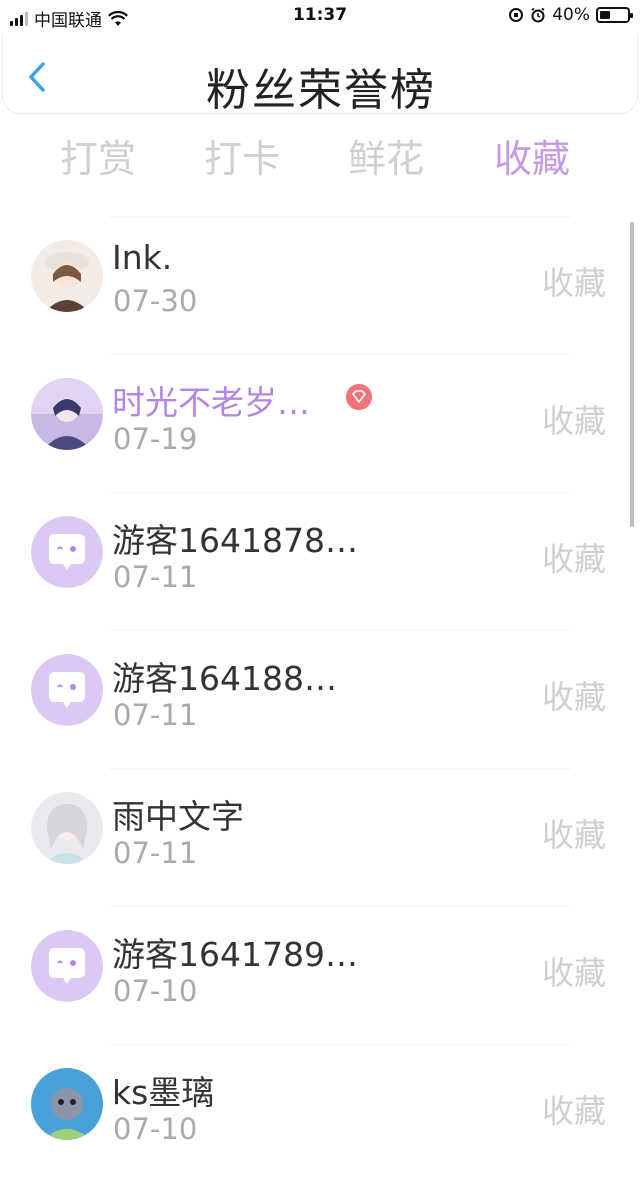 Image resolution: width=640 pixels, height=1182 pixels. Describe the element at coordinates (155, 439) in the screenshot. I see `favorite-date: 07-19` at that location.